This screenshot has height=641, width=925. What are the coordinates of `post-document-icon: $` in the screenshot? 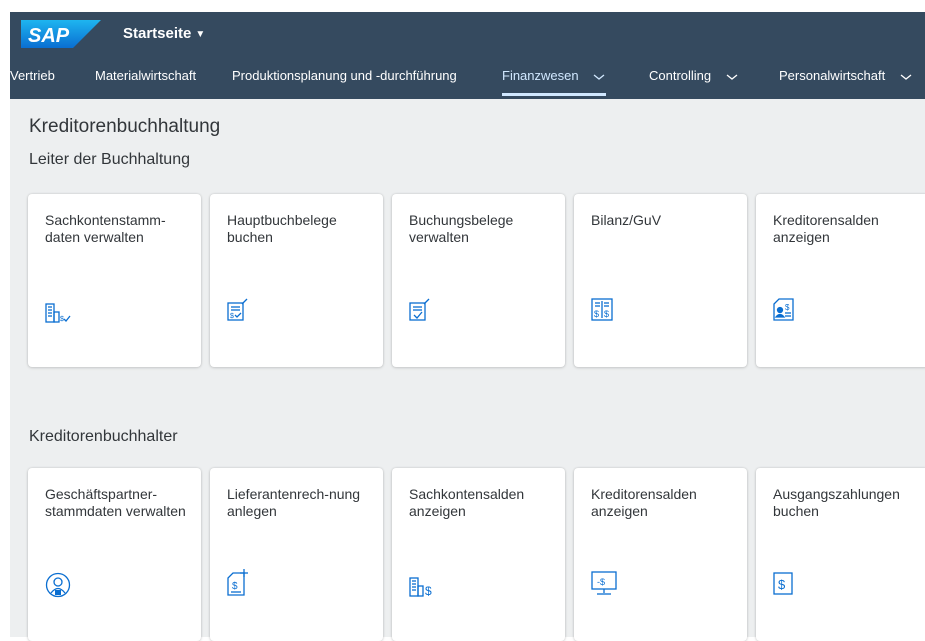 It's located at (238, 310).